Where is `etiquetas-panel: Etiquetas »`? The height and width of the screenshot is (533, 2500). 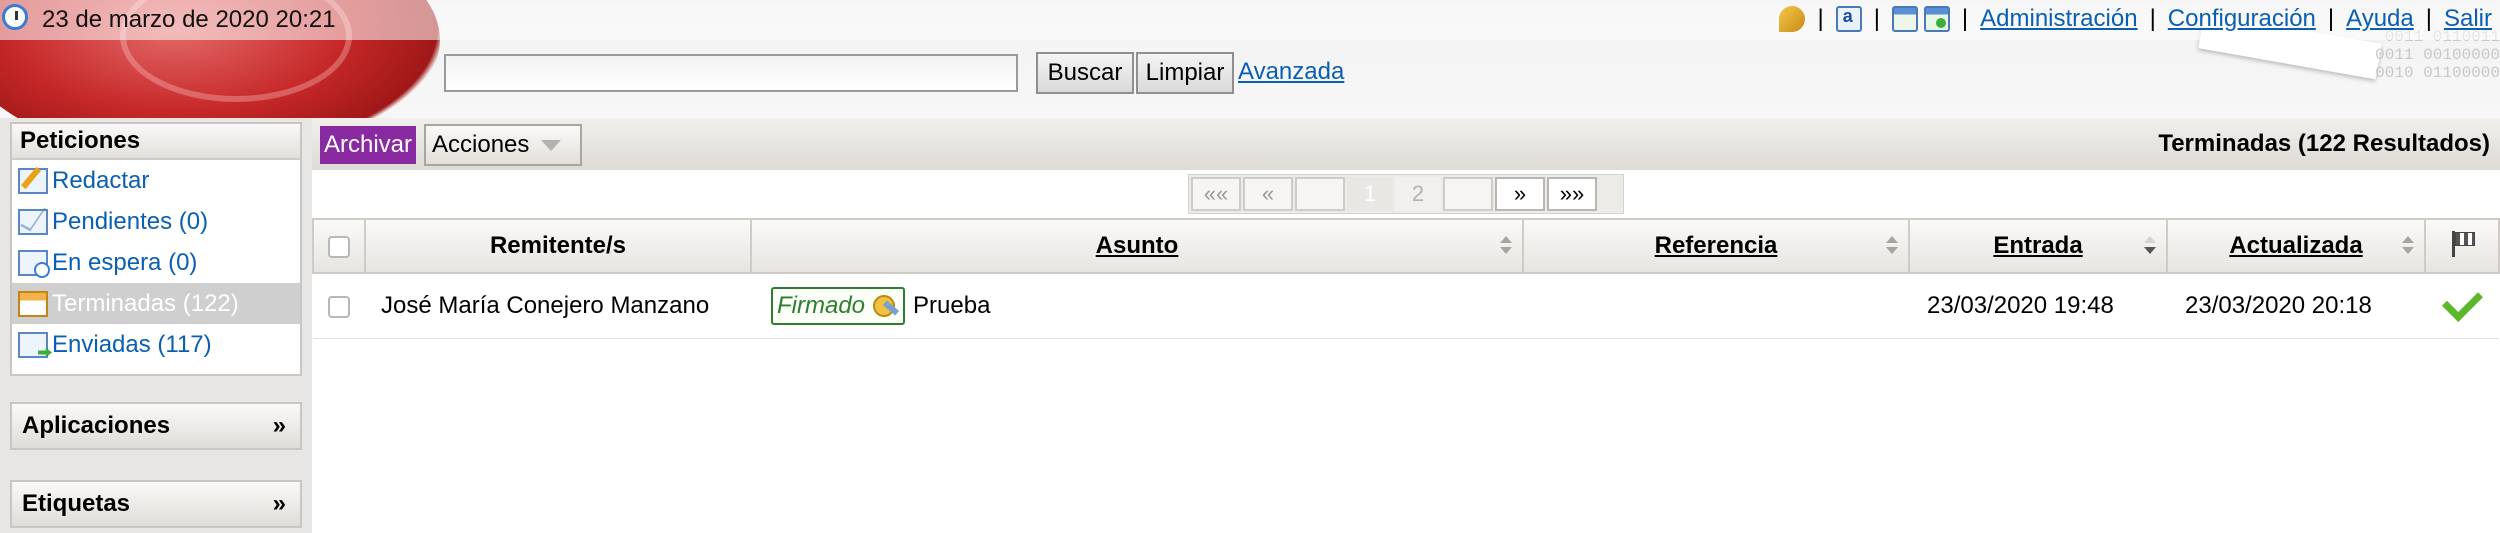
etiquetas-panel: Etiquetas » is located at coordinates (156, 504).